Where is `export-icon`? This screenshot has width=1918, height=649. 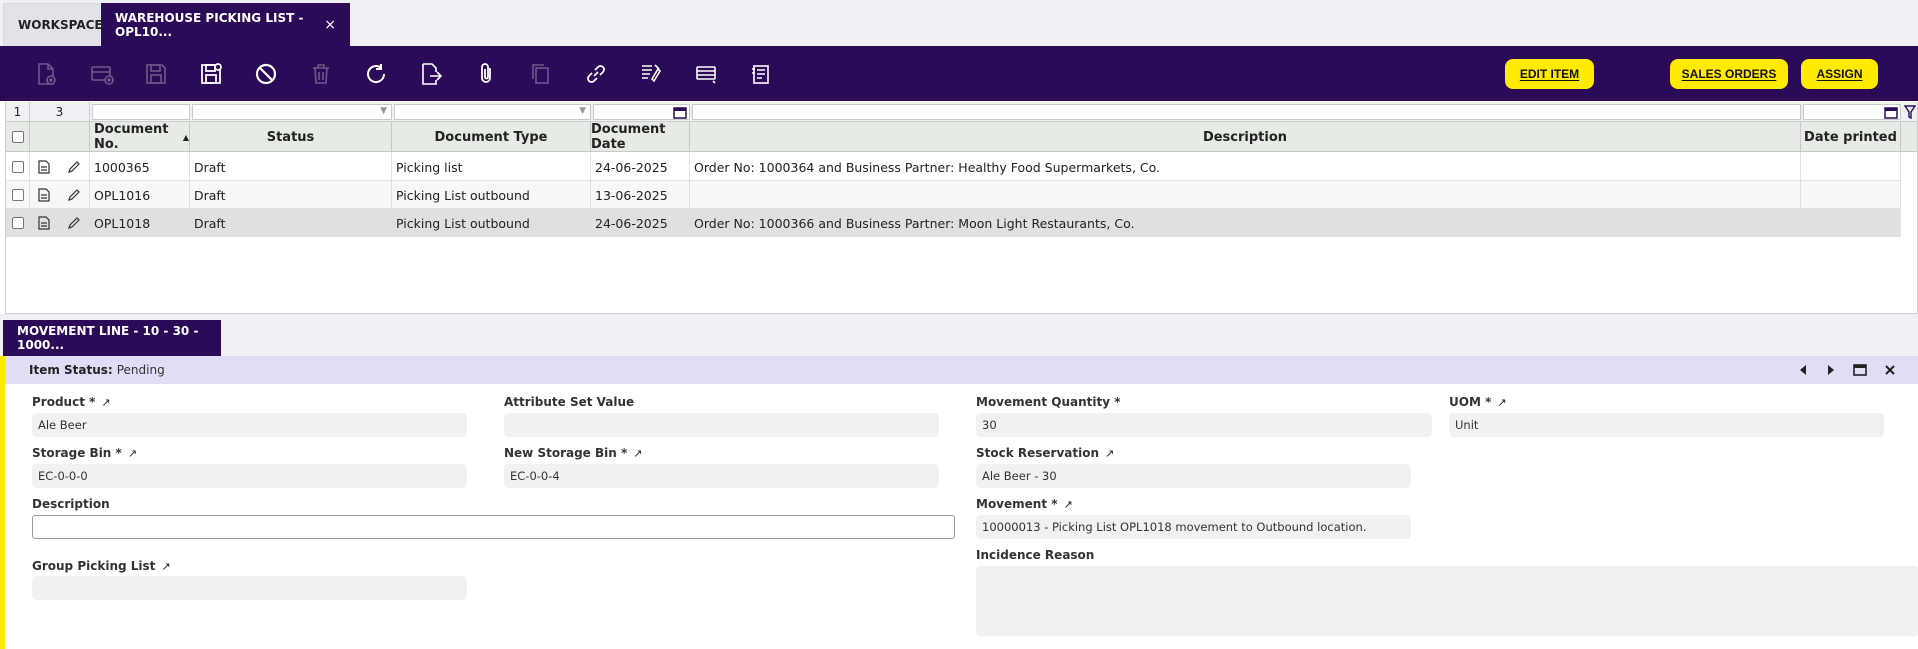 export-icon is located at coordinates (431, 74).